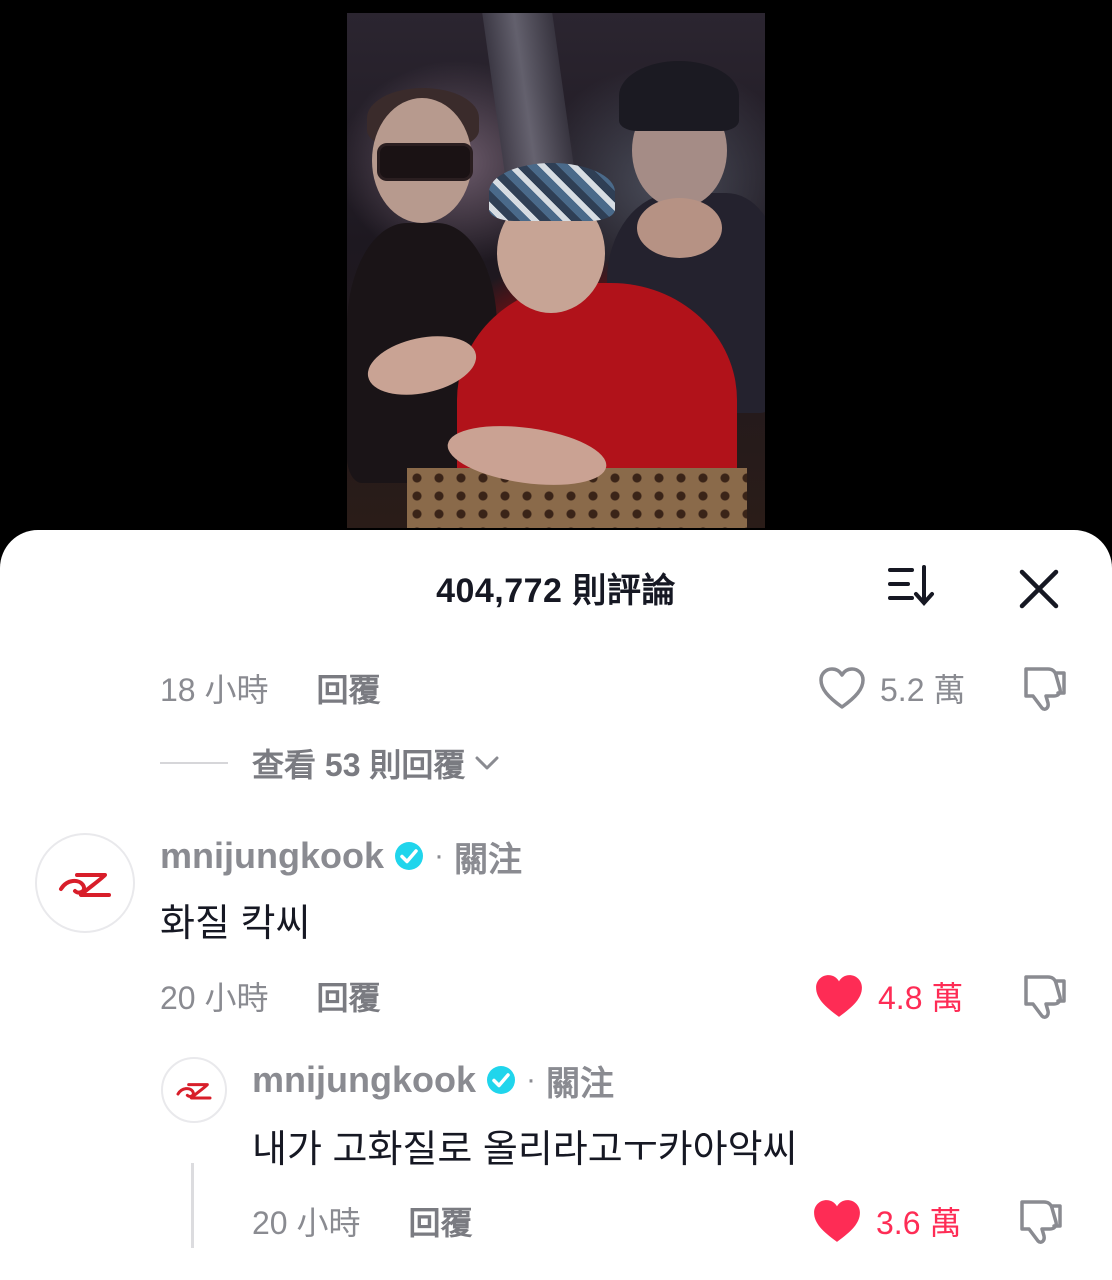 The width and height of the screenshot is (1112, 1280). What do you see at coordinates (235, 924) in the screenshot?
I see `comment-text: 화질 칵씨` at bounding box center [235, 924].